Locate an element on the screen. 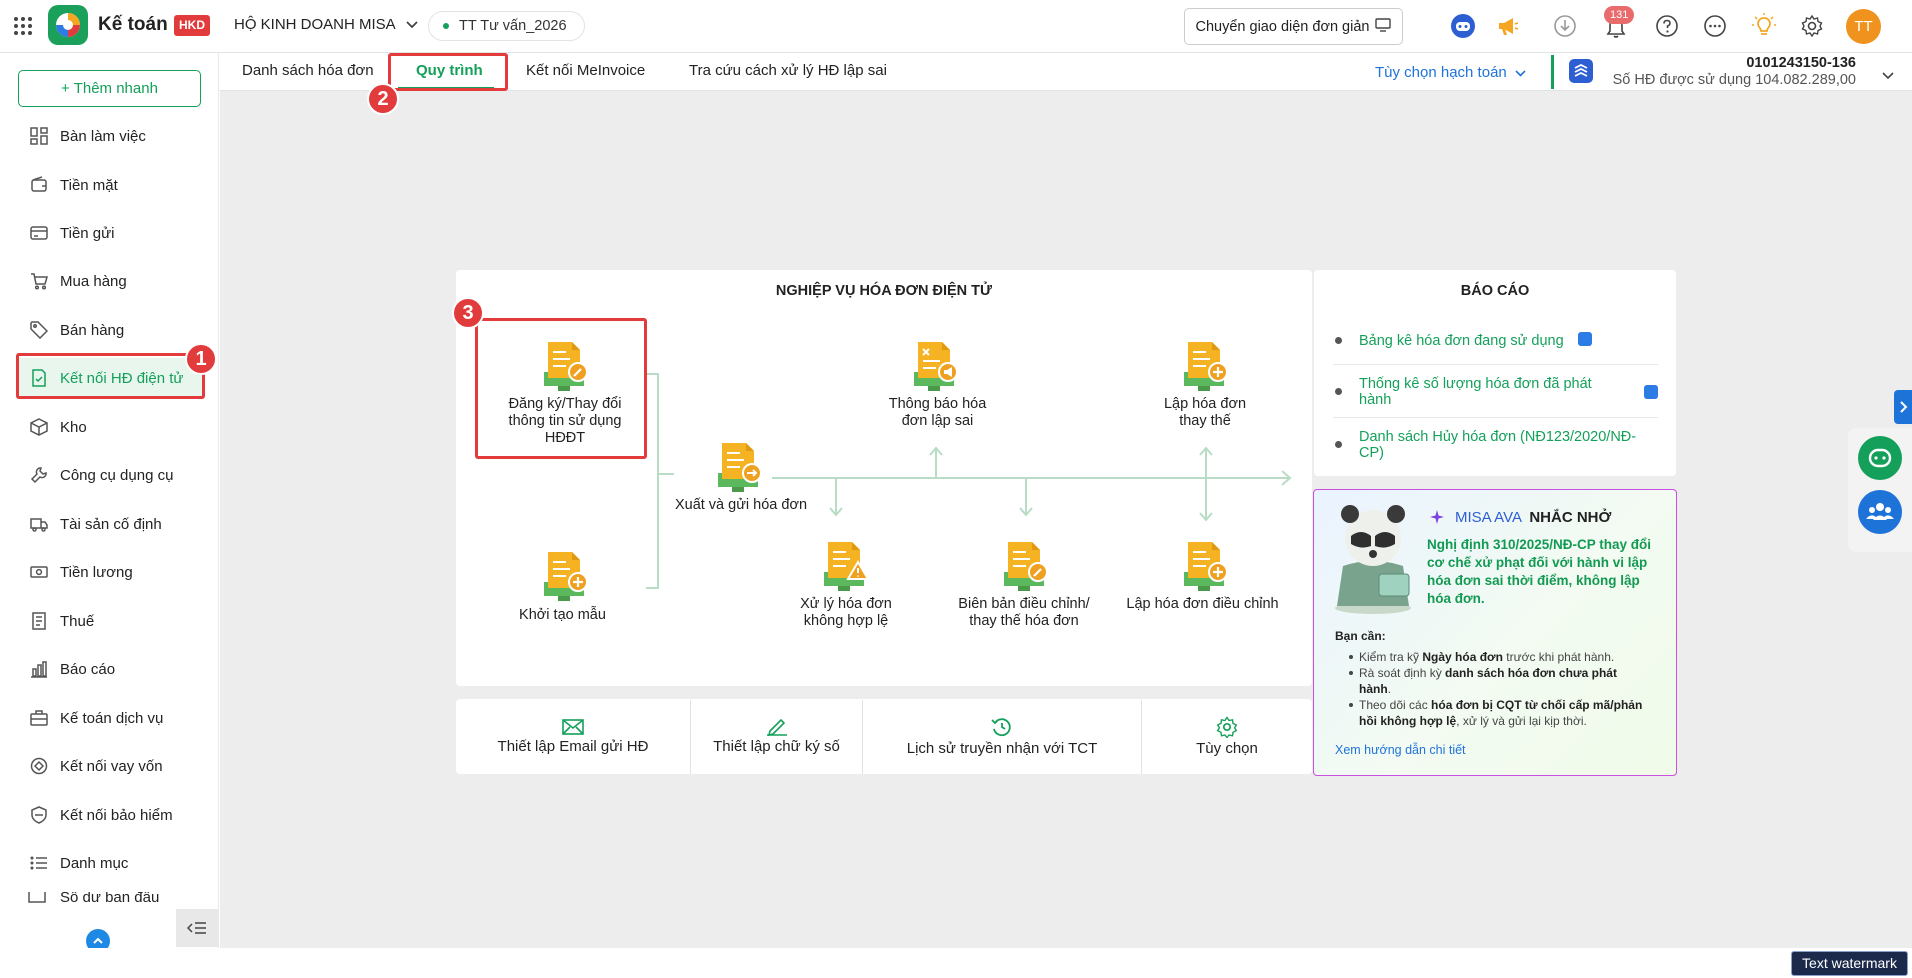  replace-invoice-label: Lập hóa đơn thay thế is located at coordinates (1205, 413).